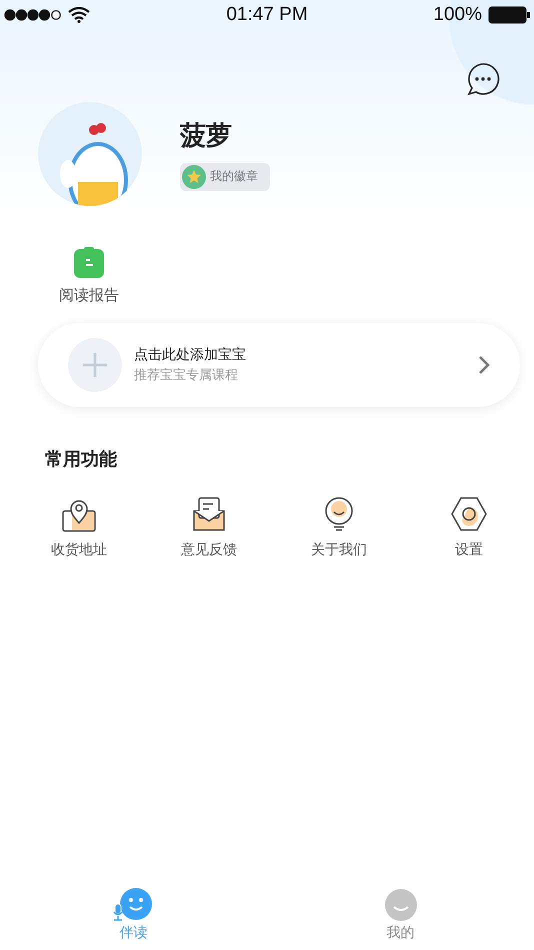 This screenshot has width=534, height=950. Describe the element at coordinates (81, 459) in the screenshot. I see `section-title: 常用功能` at that location.